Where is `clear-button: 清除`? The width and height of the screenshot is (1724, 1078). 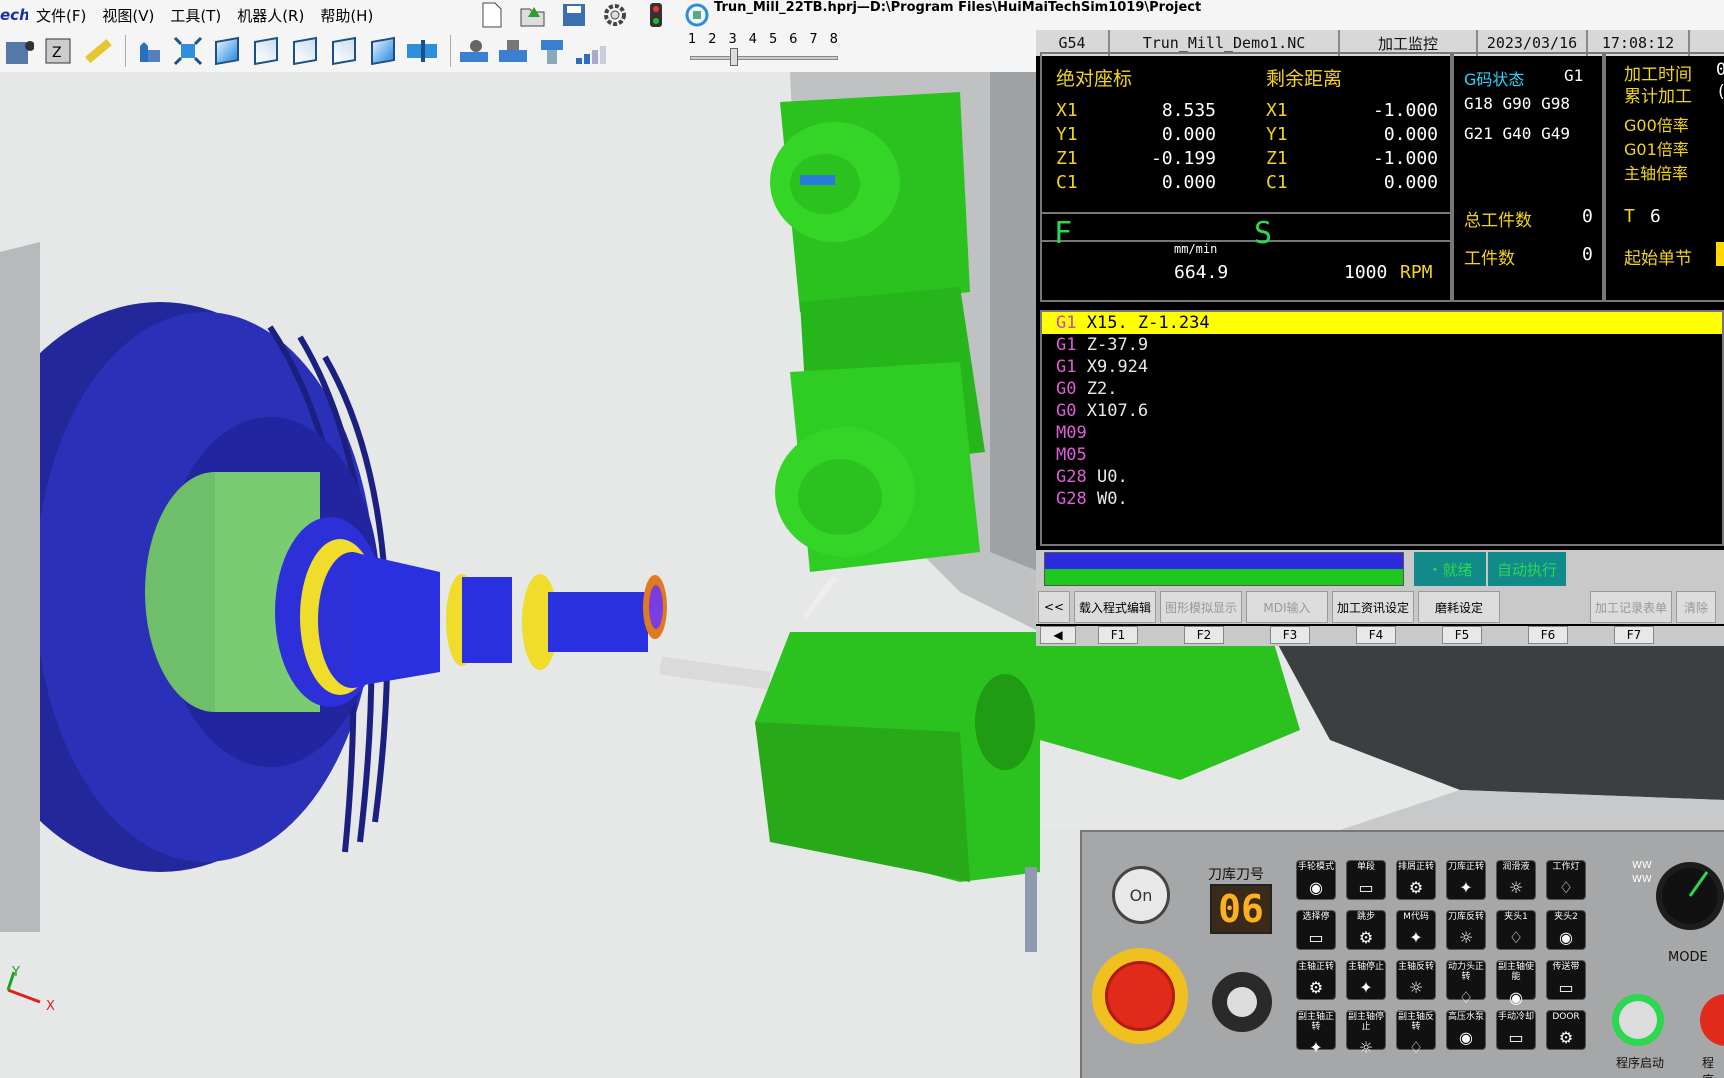 clear-button: 清除 is located at coordinates (1696, 607).